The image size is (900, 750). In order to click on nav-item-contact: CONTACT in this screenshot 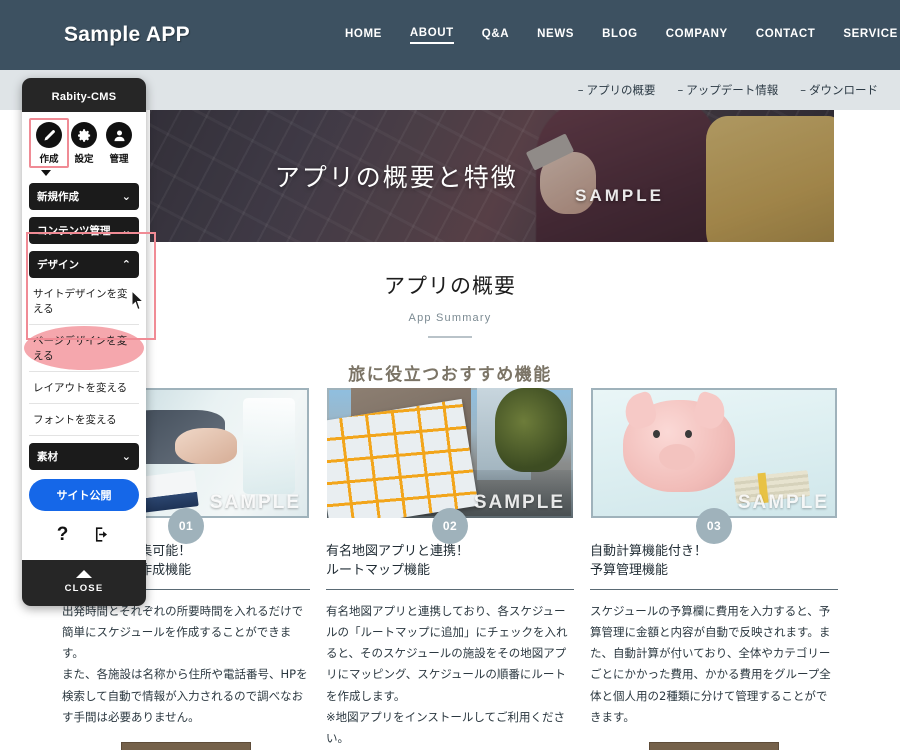, I will do `click(786, 35)`.